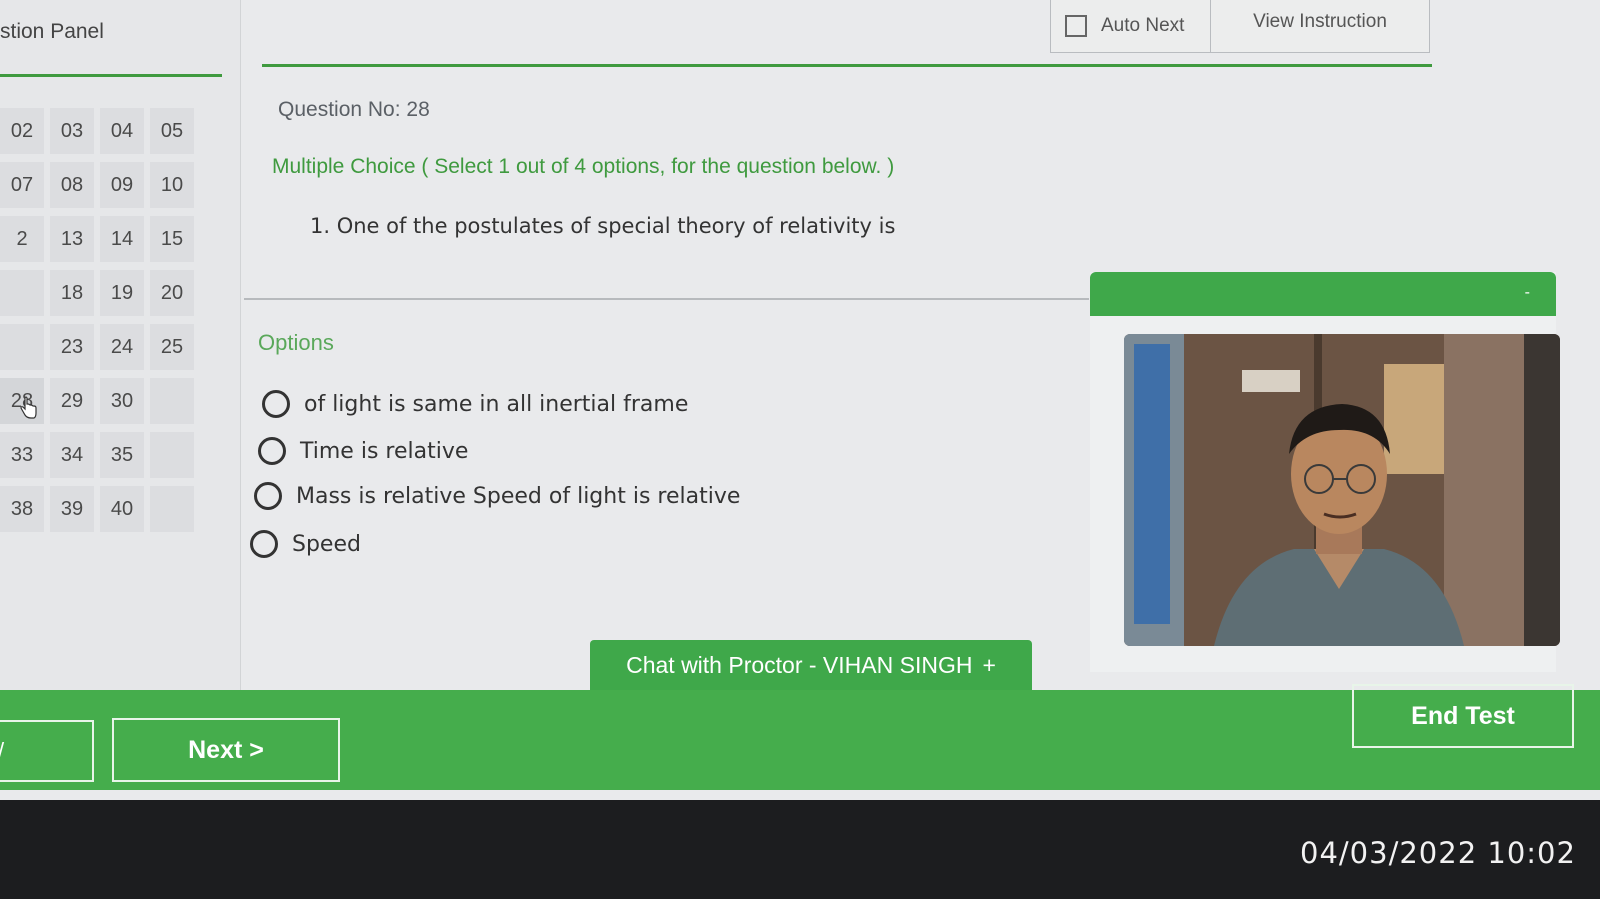  I want to click on next-button: Next >, so click(226, 750).